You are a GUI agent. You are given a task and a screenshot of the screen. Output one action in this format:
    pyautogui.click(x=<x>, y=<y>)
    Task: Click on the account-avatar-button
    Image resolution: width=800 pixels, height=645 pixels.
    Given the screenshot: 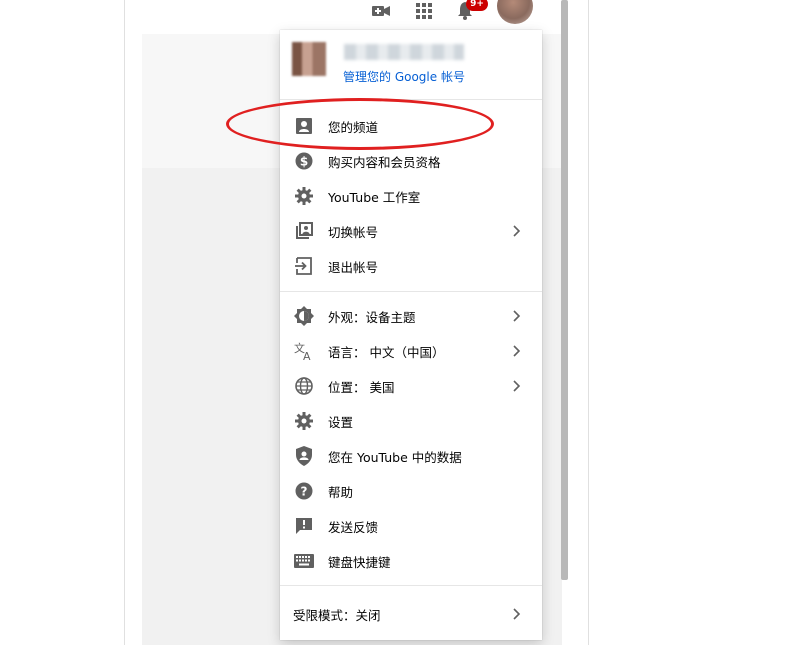 What is the action you would take?
    pyautogui.click(x=515, y=12)
    